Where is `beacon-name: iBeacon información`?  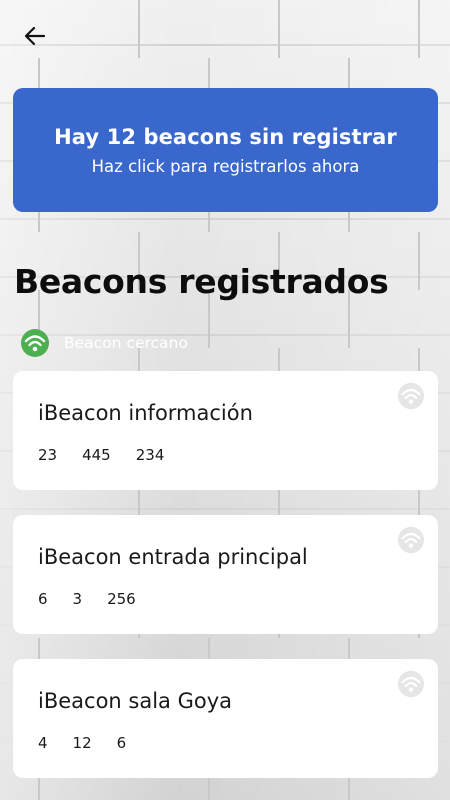
beacon-name: iBeacon información is located at coordinates (145, 413).